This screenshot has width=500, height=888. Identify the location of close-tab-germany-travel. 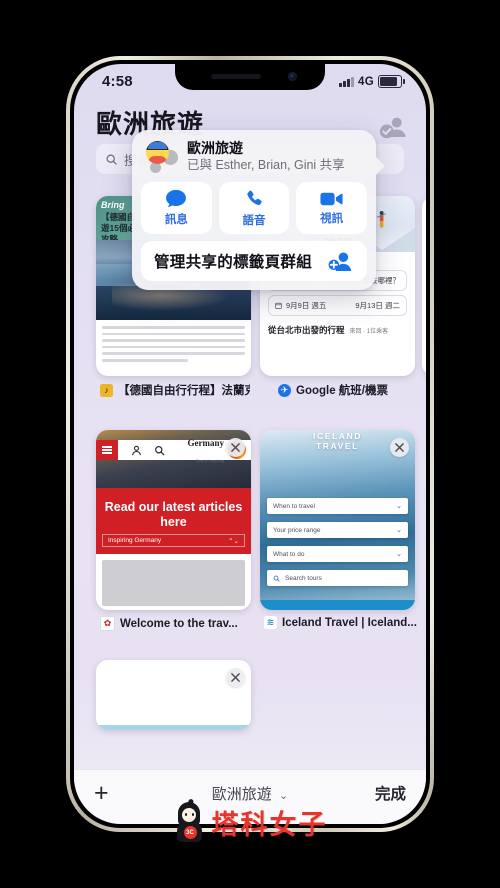
(235, 447).